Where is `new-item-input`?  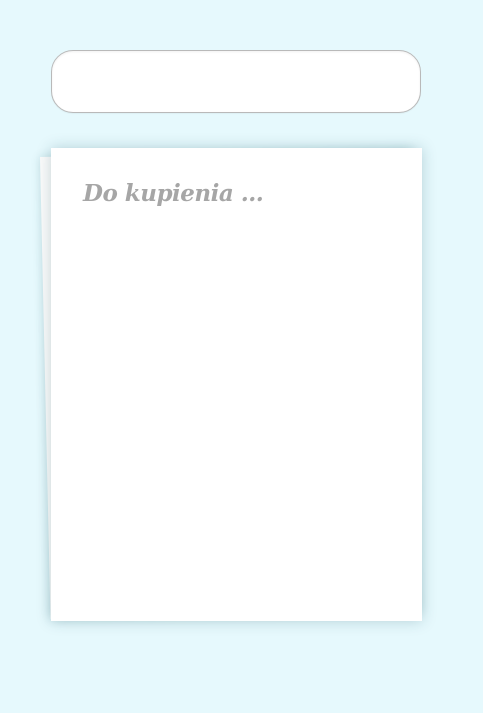 new-item-input is located at coordinates (236, 81).